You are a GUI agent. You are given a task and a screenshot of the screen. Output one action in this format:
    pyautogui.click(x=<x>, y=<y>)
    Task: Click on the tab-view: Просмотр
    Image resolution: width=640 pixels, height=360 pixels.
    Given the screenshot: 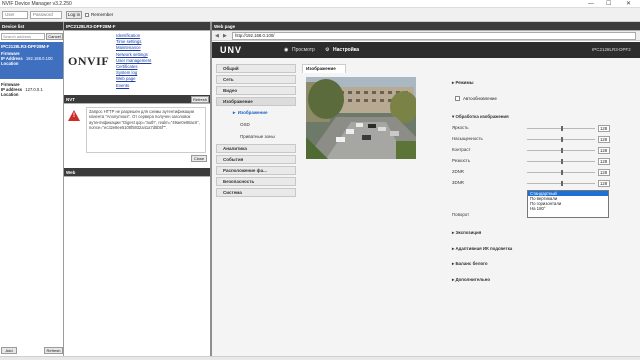 What is the action you would take?
    pyautogui.click(x=303, y=50)
    